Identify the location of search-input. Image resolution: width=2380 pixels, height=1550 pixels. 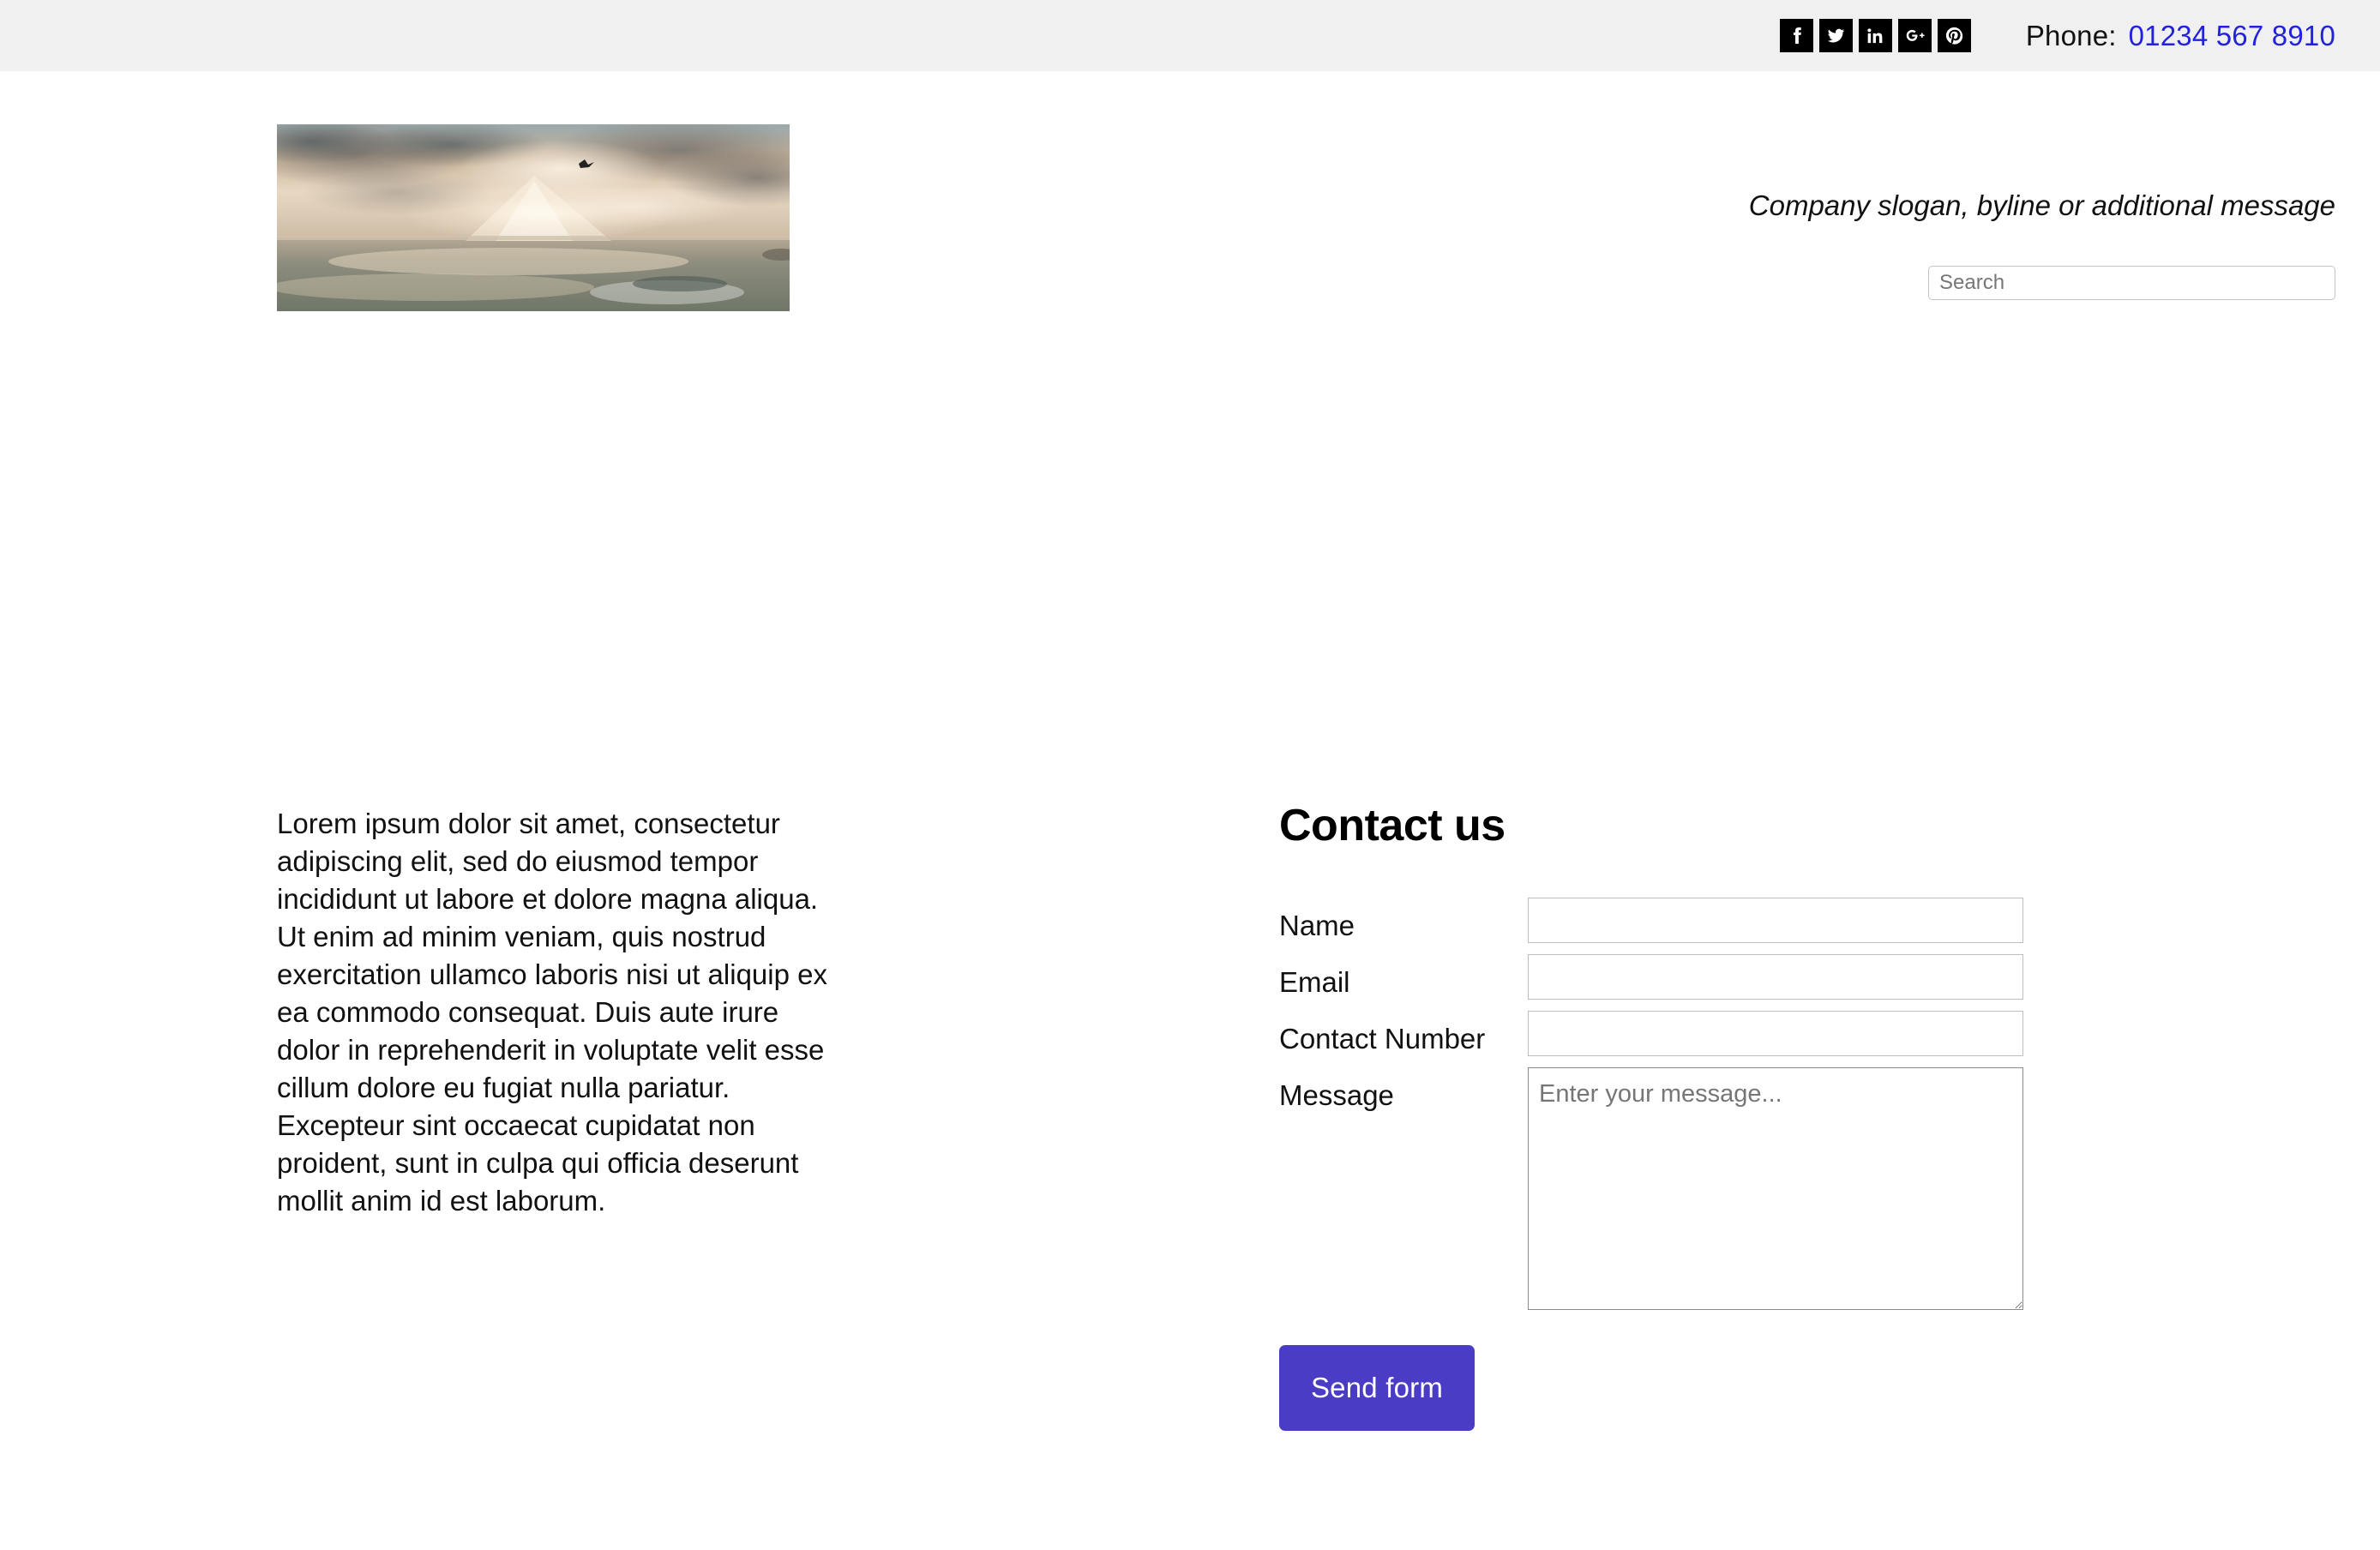
(2132, 283).